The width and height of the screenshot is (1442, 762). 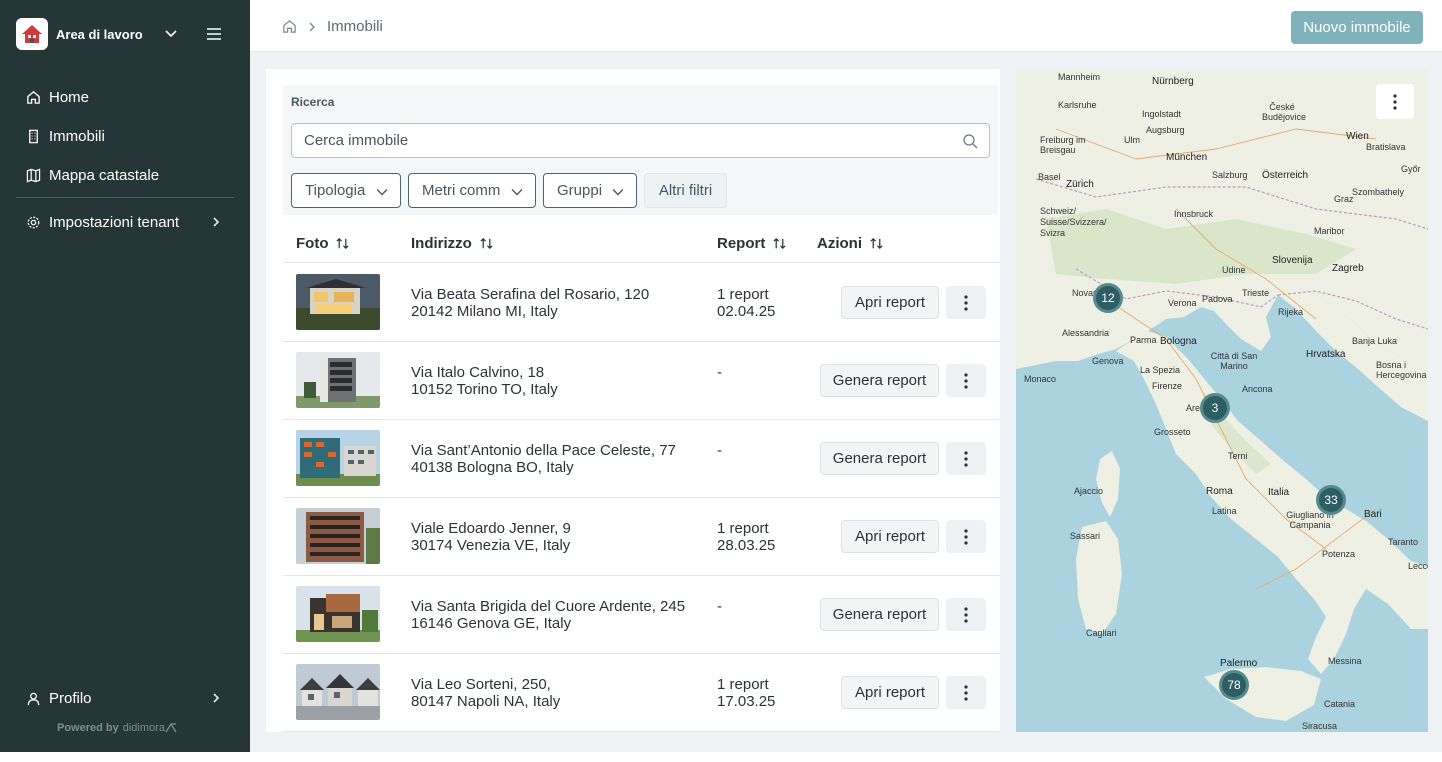 I want to click on map-label: Zagreb, so click(x=1348, y=268).